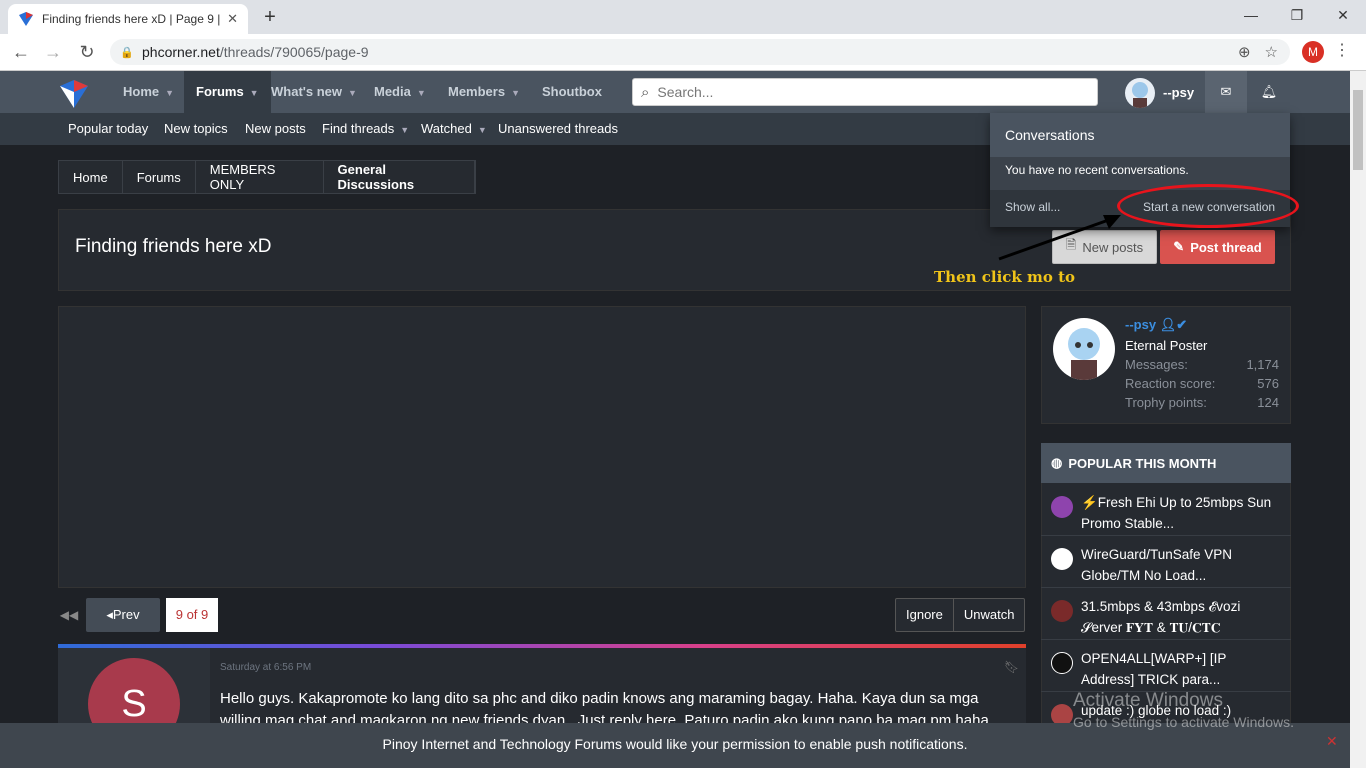  I want to click on annotation-arrow, so click(1059, 238).